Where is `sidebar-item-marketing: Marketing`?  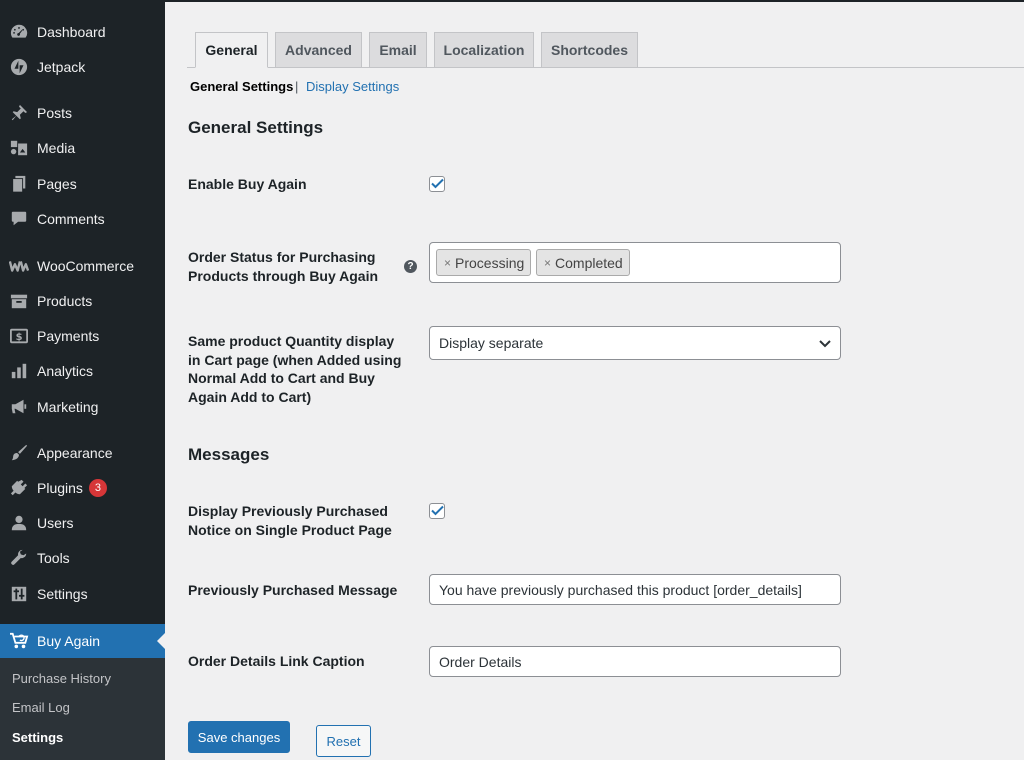
sidebar-item-marketing: Marketing is located at coordinates (82, 407).